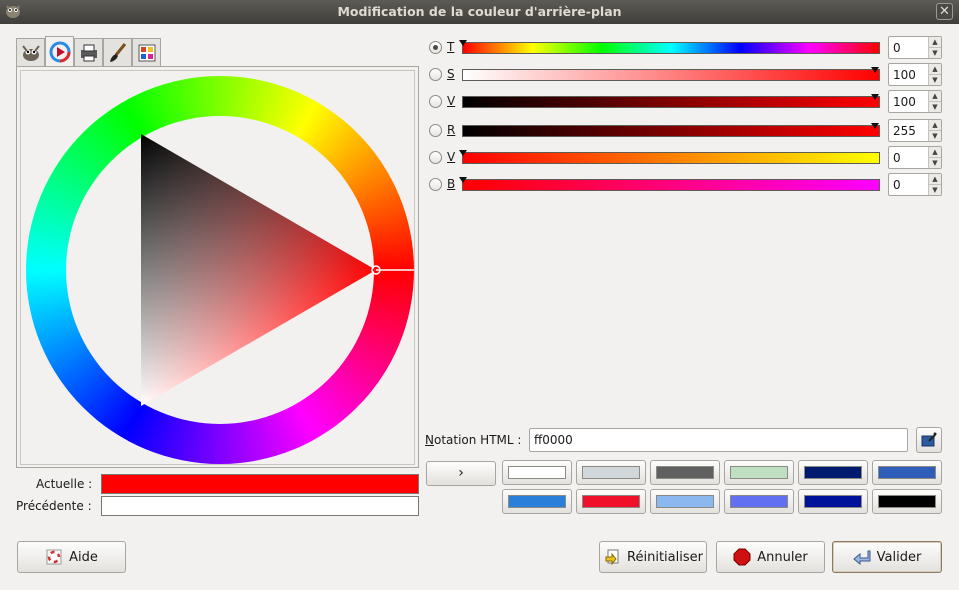 The width and height of the screenshot is (959, 590). I want to click on enter-arrow-icon, so click(861, 558).